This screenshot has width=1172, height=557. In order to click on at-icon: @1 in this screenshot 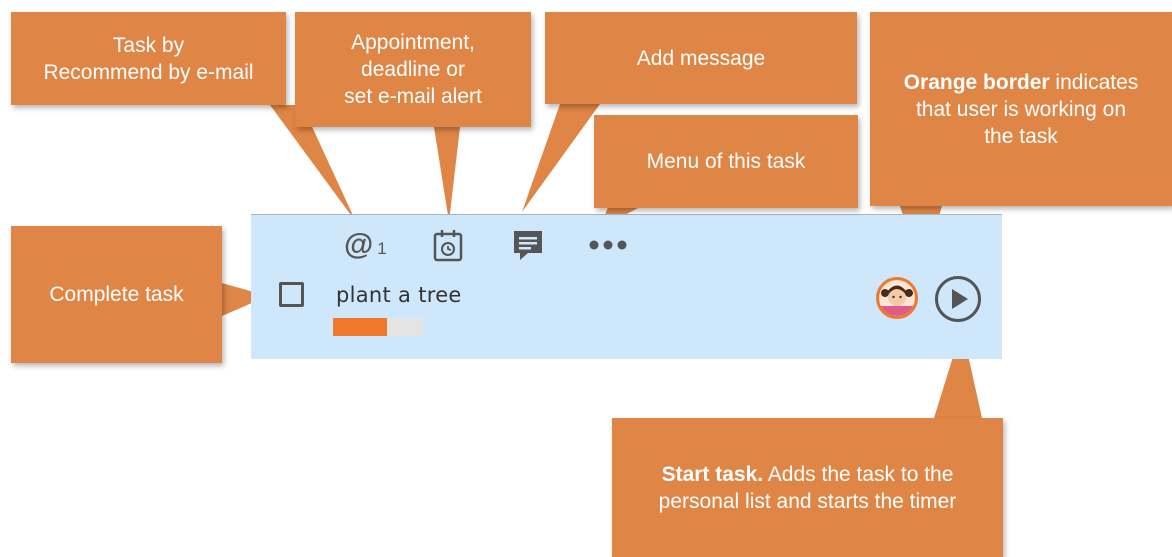, I will do `click(365, 245)`.